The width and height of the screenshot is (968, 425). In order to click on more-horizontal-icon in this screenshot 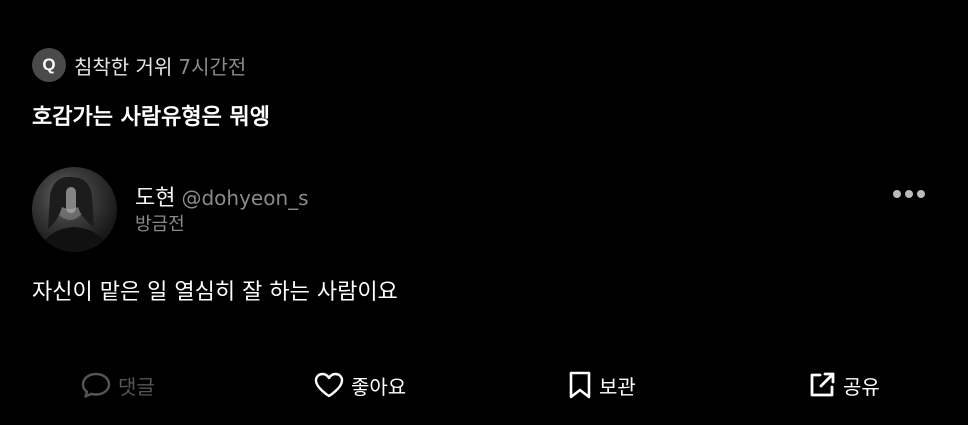, I will do `click(909, 194)`.